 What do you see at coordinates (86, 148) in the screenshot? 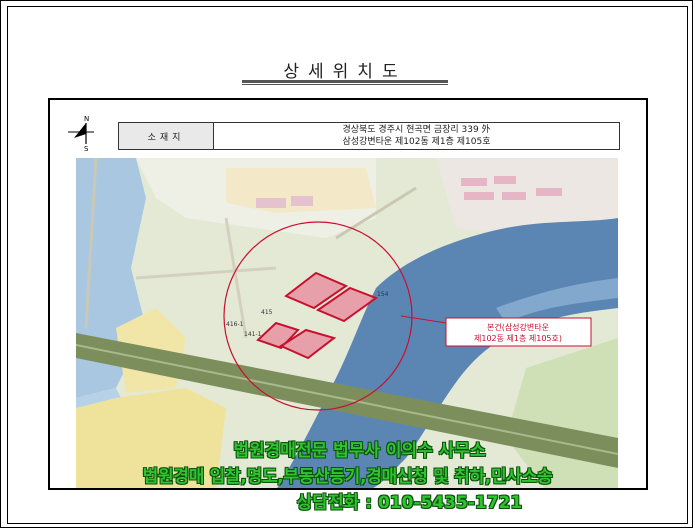
I see `south-letter: S` at bounding box center [86, 148].